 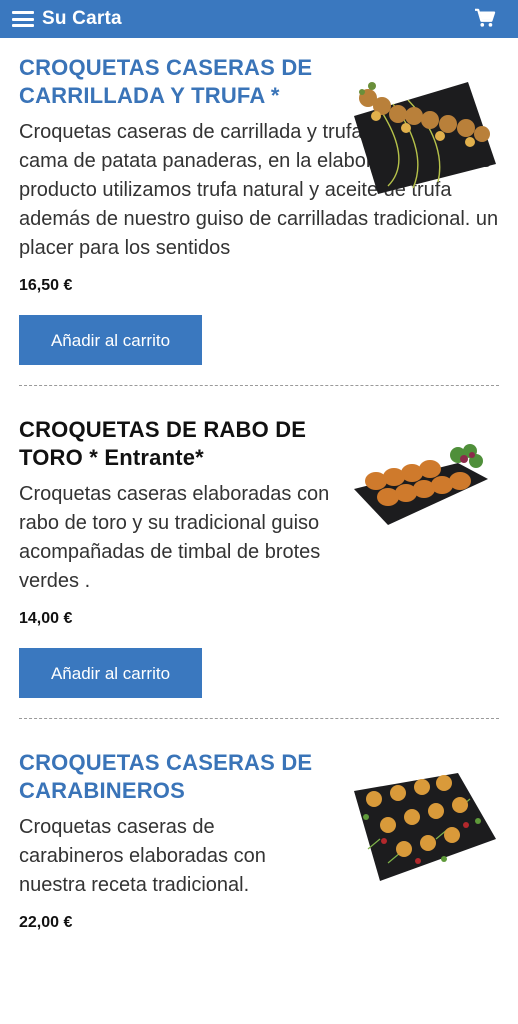 What do you see at coordinates (166, 776) in the screenshot?
I see `product-title: CROQUETAS CASERAS DE CARABINEROS` at bounding box center [166, 776].